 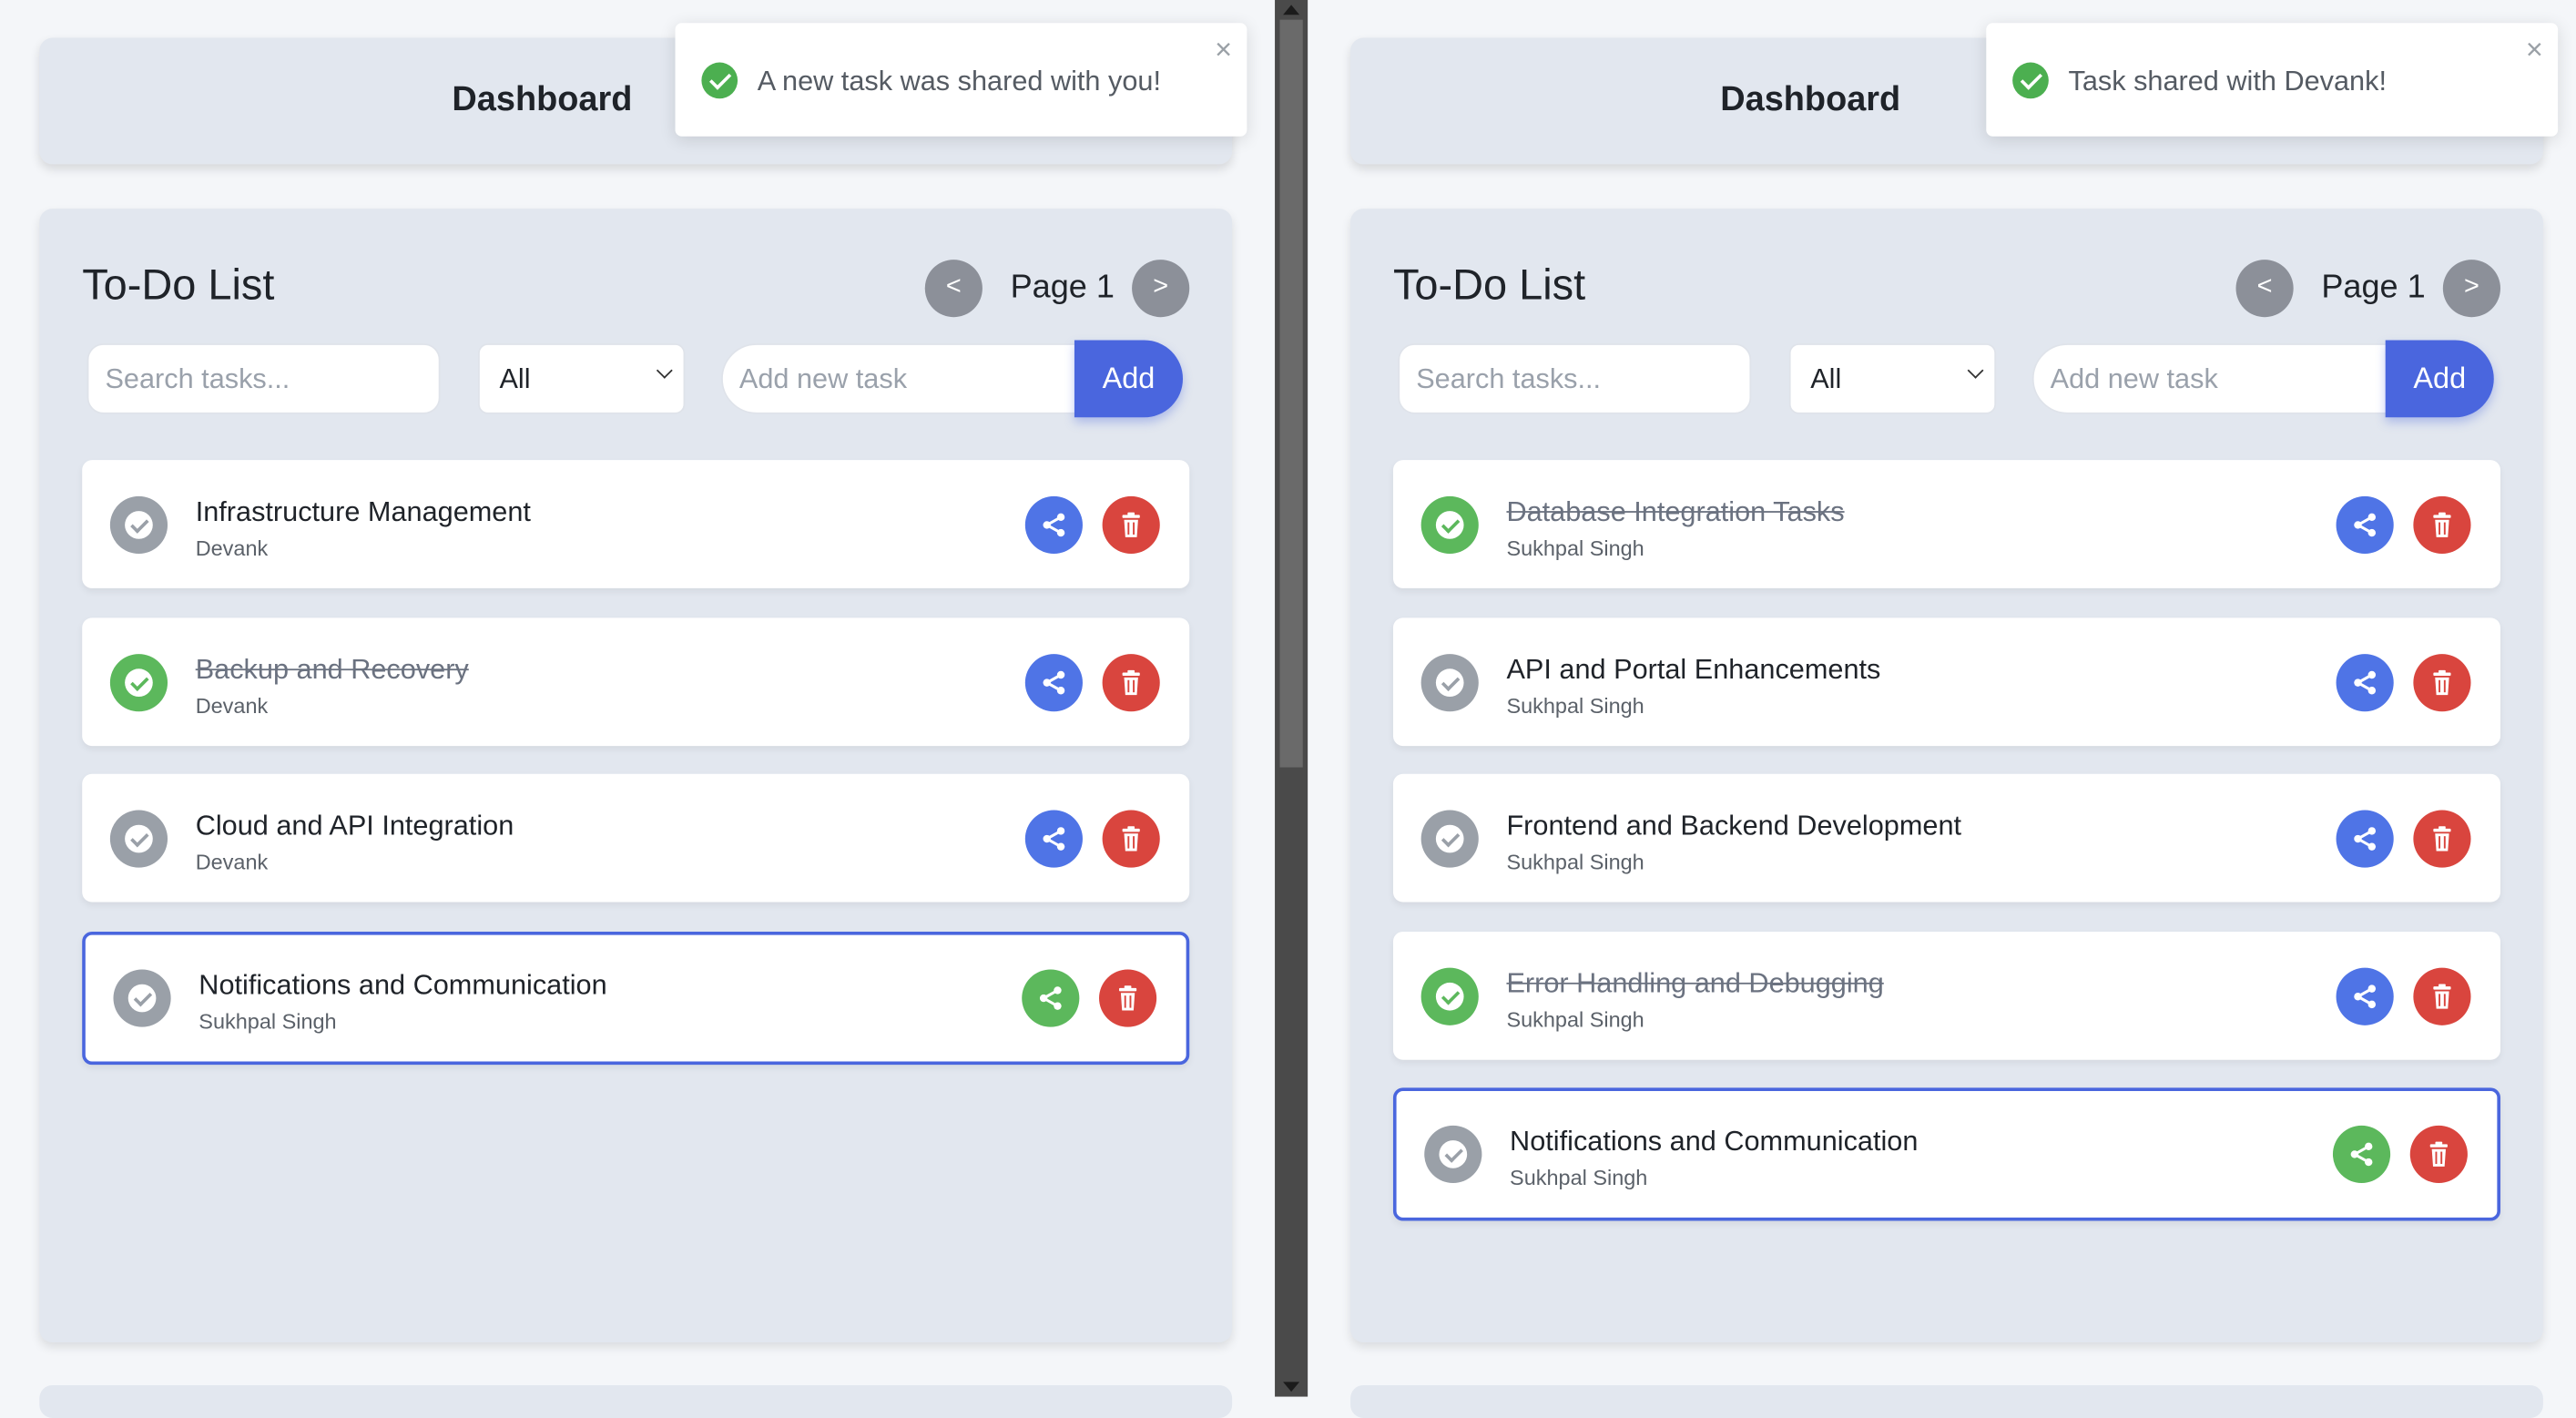 I want to click on task-item: Backup and Recovery Devank, so click(x=636, y=681).